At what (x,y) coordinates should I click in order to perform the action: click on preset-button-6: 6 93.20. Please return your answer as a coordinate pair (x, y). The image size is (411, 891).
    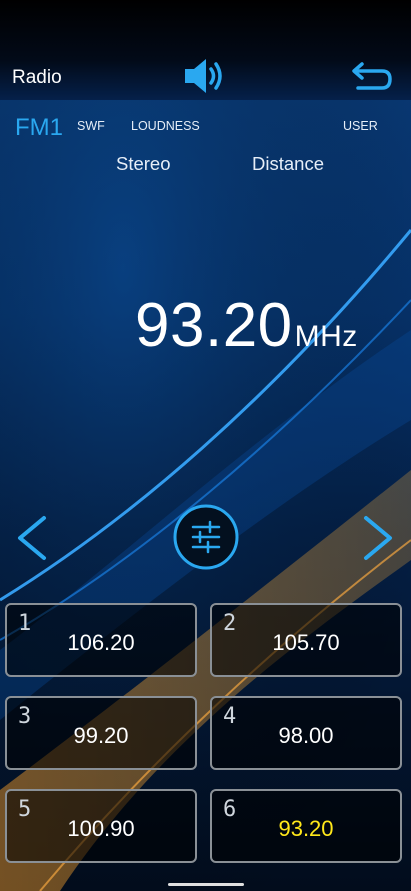
    Looking at the image, I should click on (306, 826).